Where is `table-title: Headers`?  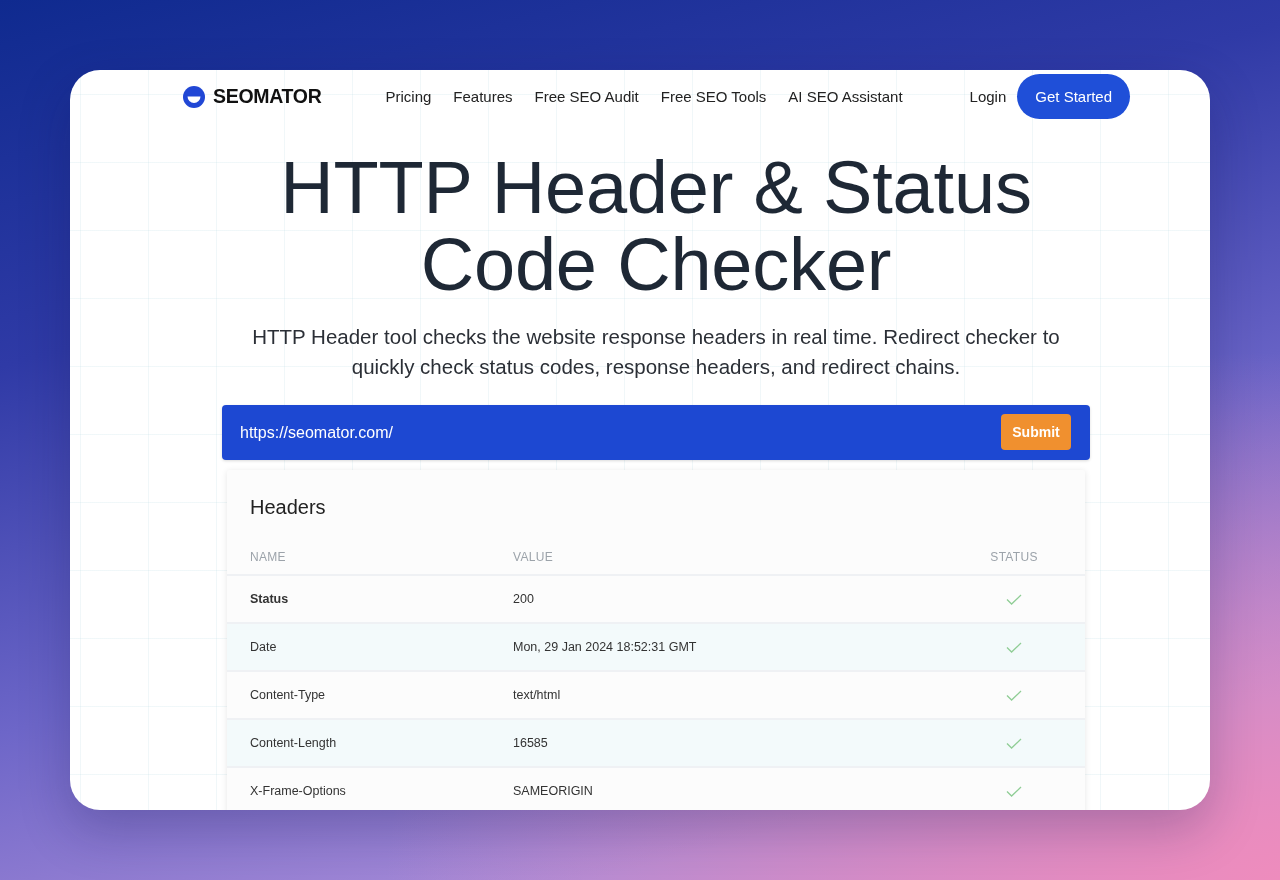 table-title: Headers is located at coordinates (288, 507).